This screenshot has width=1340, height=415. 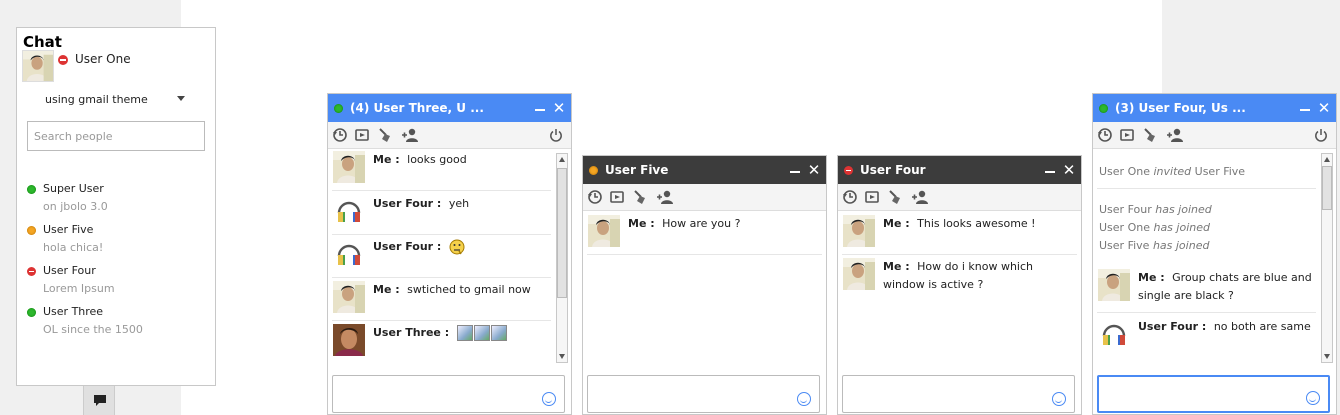 I want to click on contact-user-three: User Three OL since the 1500, so click(x=115, y=323).